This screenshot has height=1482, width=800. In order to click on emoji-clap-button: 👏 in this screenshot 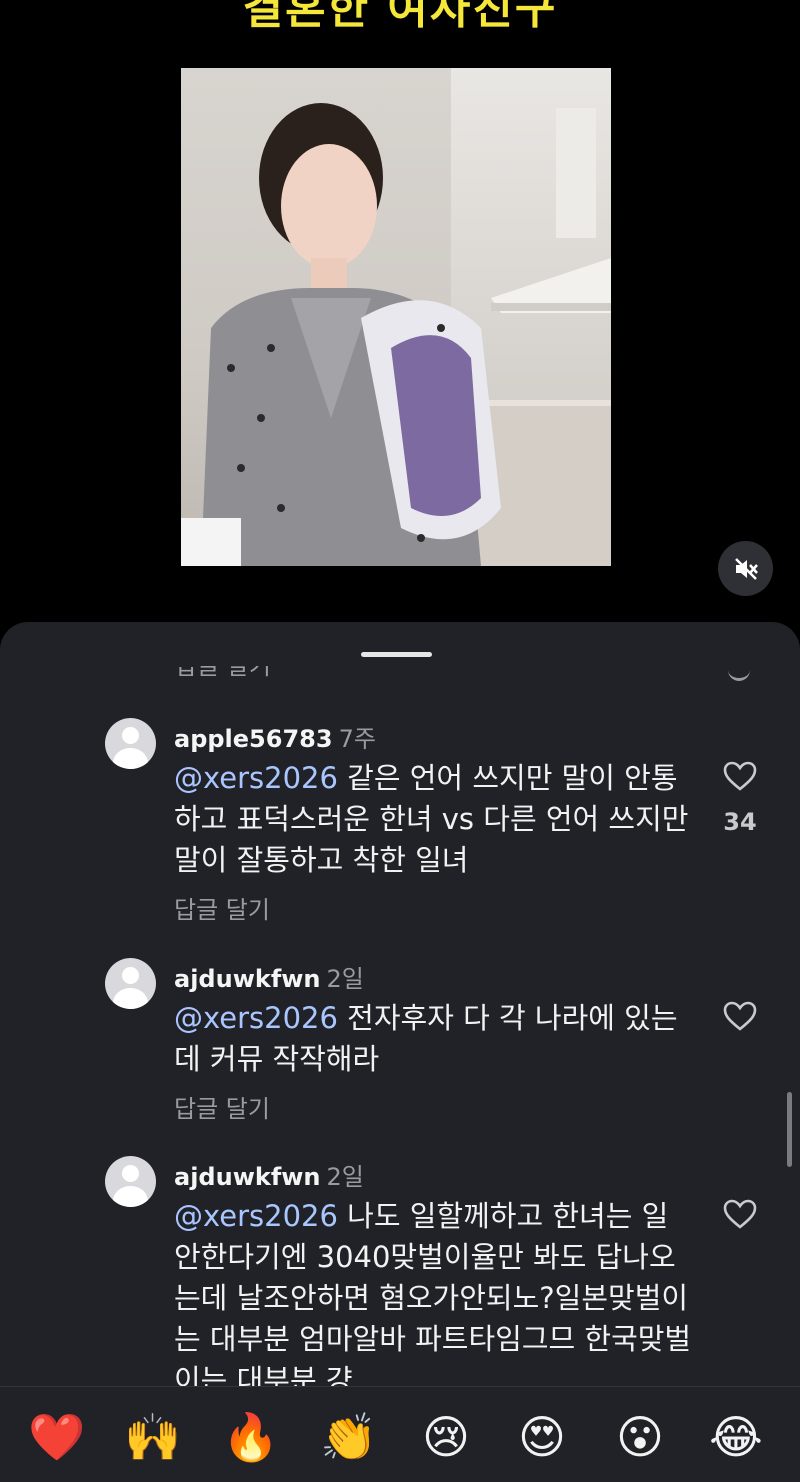, I will do `click(348, 1437)`.